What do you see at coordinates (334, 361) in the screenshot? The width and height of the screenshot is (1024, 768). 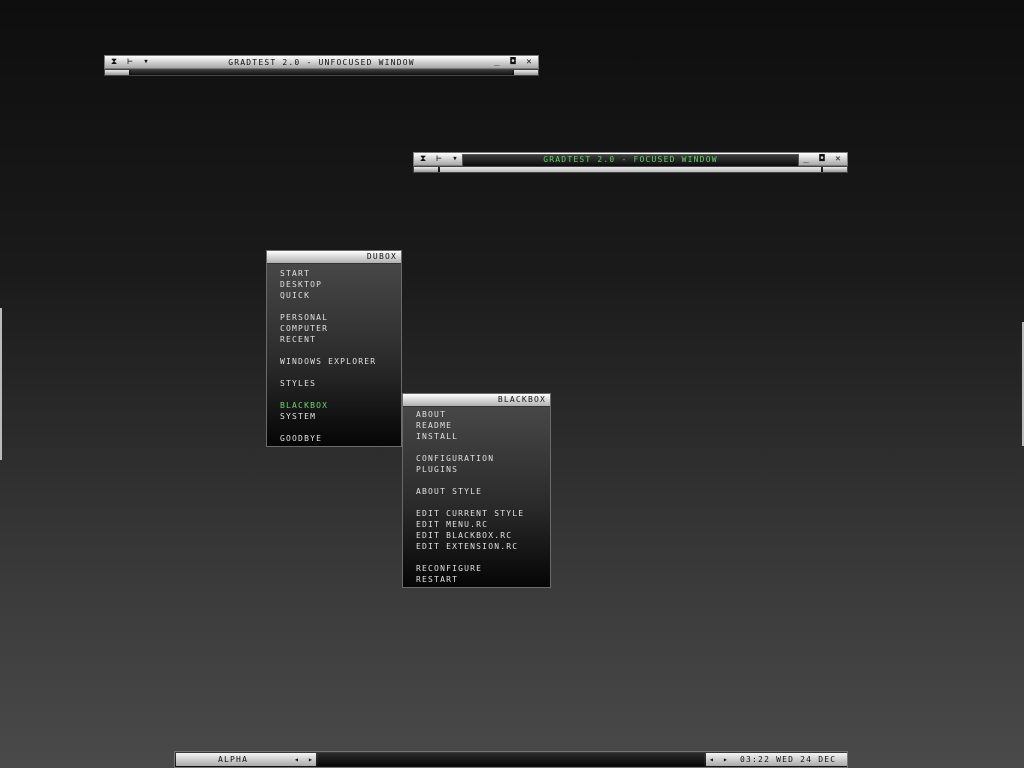 I see `root-menu-item-windows-explorer: WINDOWS EXPLORER` at bounding box center [334, 361].